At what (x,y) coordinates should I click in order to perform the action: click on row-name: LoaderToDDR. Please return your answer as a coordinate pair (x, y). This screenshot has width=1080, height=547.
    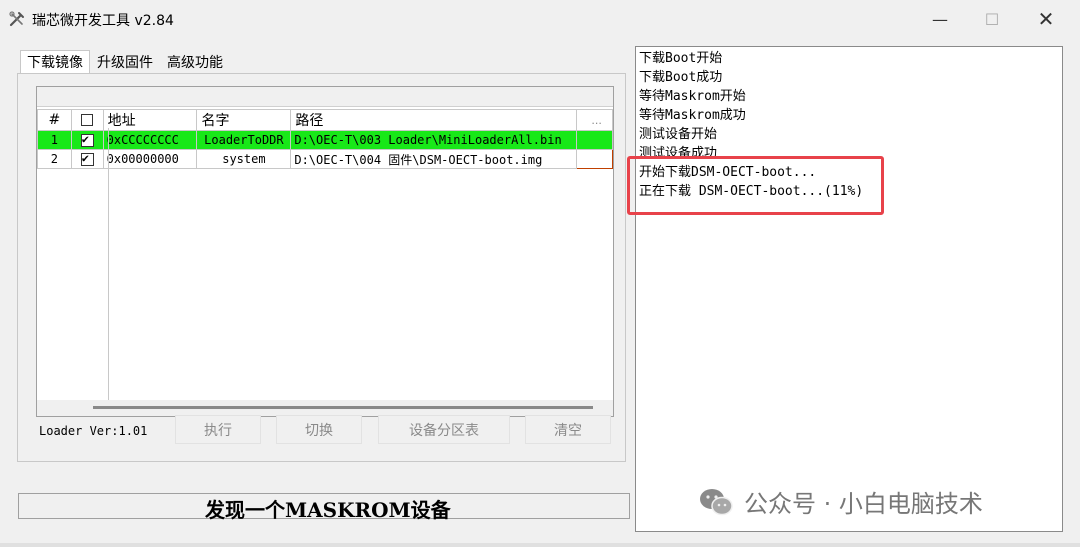
    Looking at the image, I should click on (244, 140).